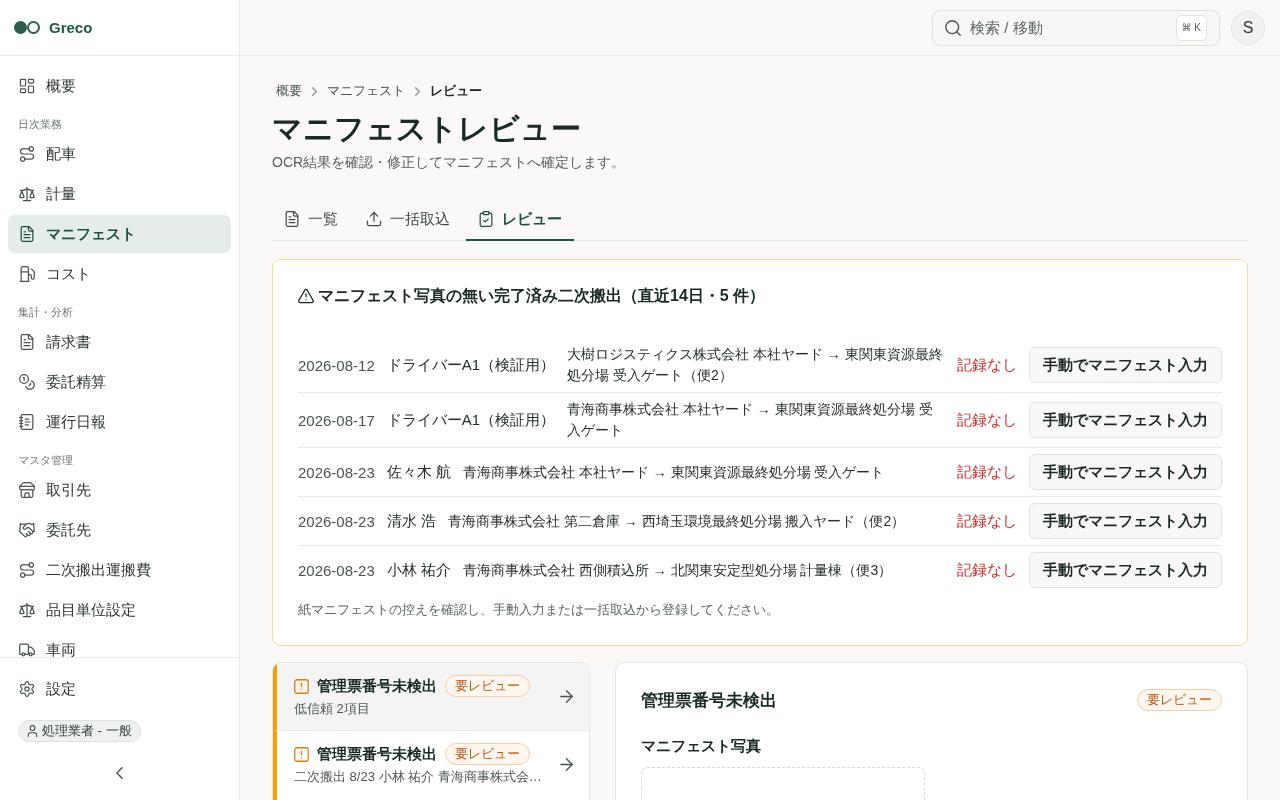 The width and height of the screenshot is (1280, 800). Describe the element at coordinates (520, 220) in the screenshot. I see `tab: レビュー` at that location.